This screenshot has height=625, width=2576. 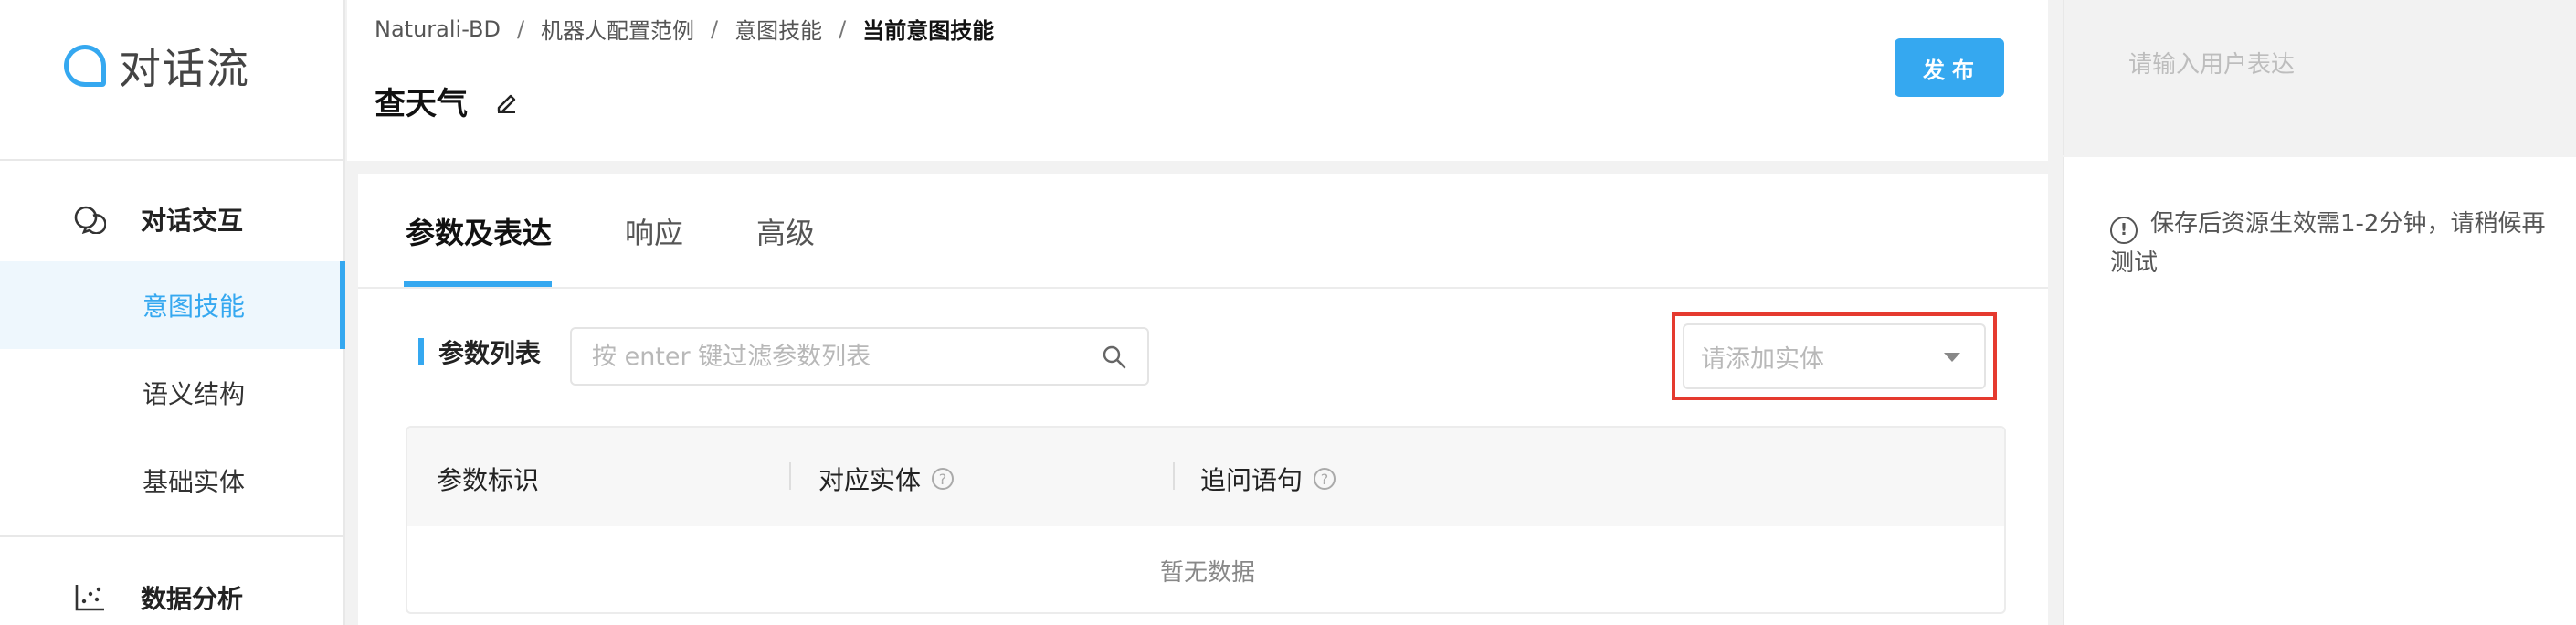 I want to click on sidebar-item-label: 意图技能, so click(x=194, y=306).